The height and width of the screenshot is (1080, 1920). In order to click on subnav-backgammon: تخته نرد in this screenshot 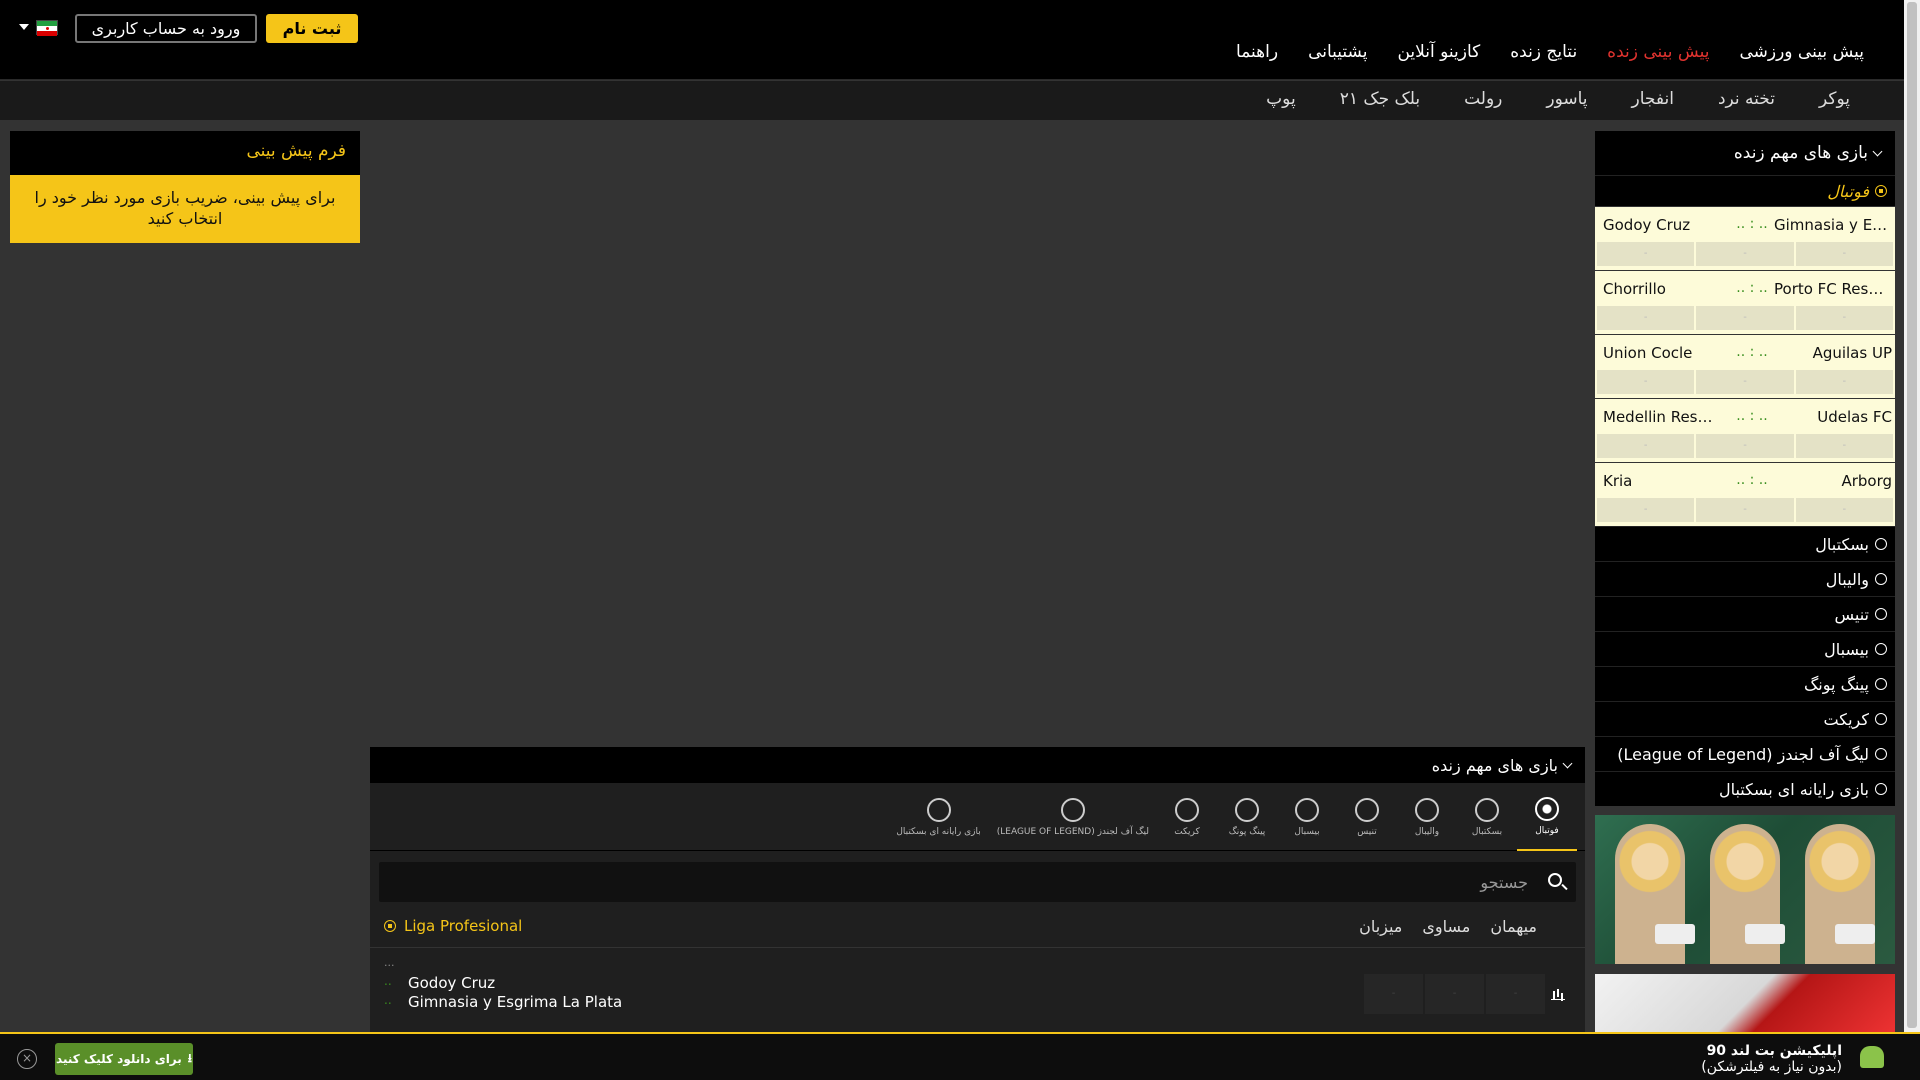, I will do `click(1746, 99)`.